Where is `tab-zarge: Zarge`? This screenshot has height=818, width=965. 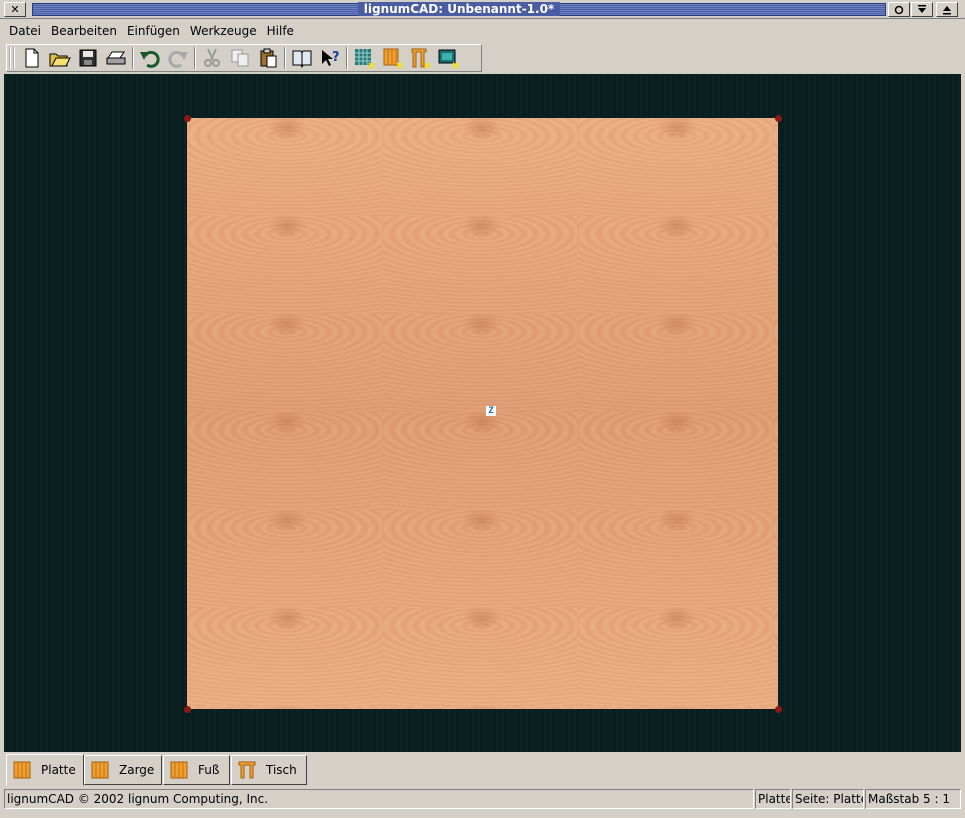
tab-zarge: Zarge is located at coordinates (123, 770).